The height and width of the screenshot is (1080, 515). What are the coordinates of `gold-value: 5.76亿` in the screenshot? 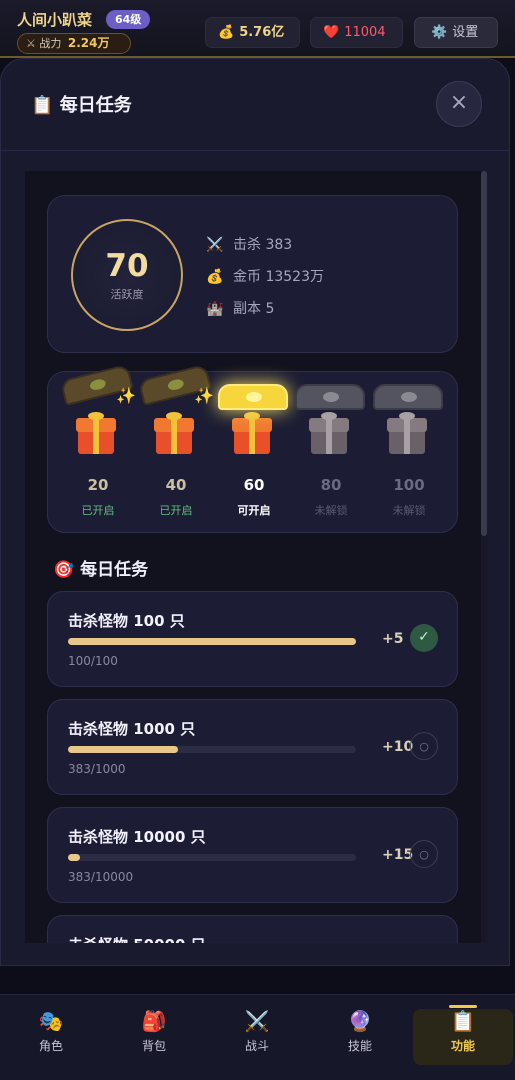 It's located at (262, 32).